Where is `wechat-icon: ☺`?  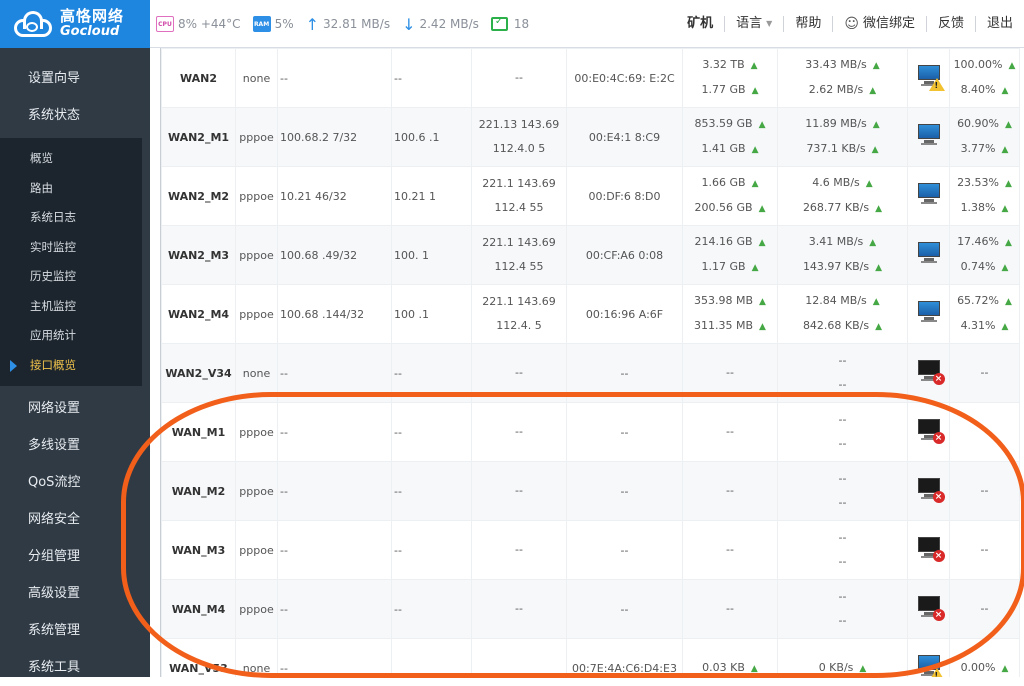 wechat-icon: ☺ is located at coordinates (851, 24).